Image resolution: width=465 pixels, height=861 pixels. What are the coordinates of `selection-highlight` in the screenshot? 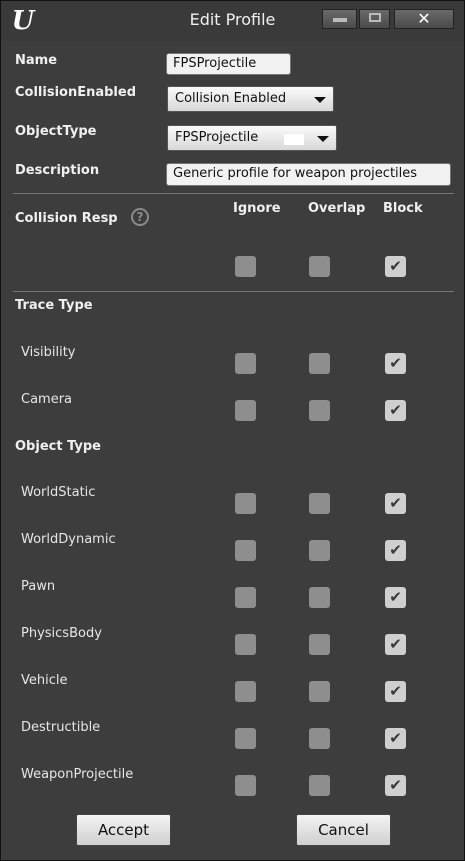 It's located at (294, 139).